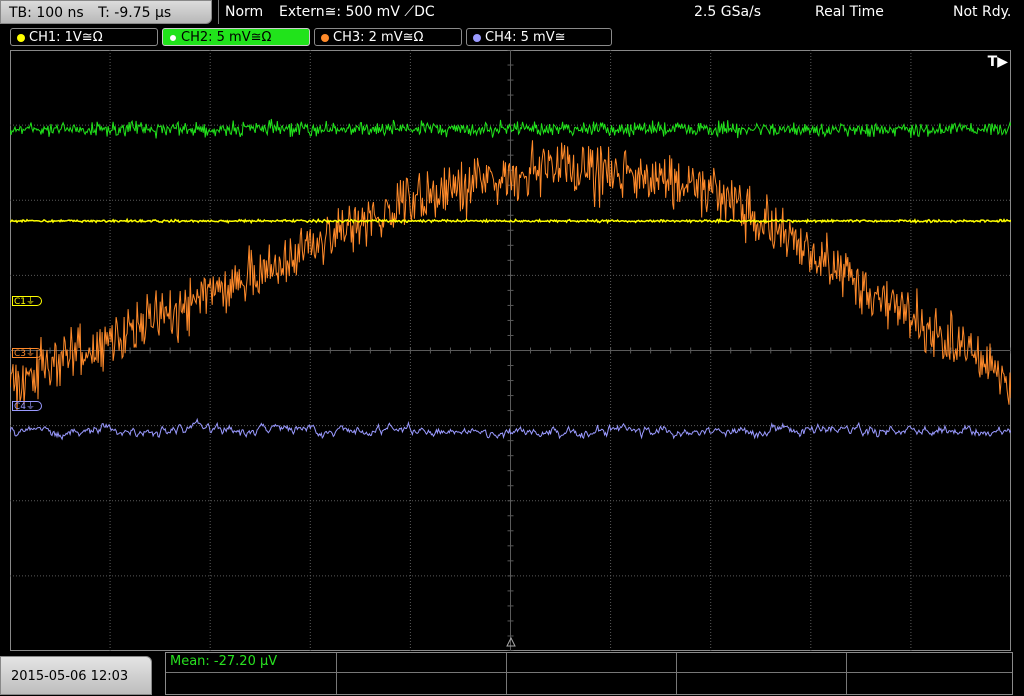 The height and width of the screenshot is (696, 1024). I want to click on ch1-label: CH1: 1V≅Ω, so click(66, 37).